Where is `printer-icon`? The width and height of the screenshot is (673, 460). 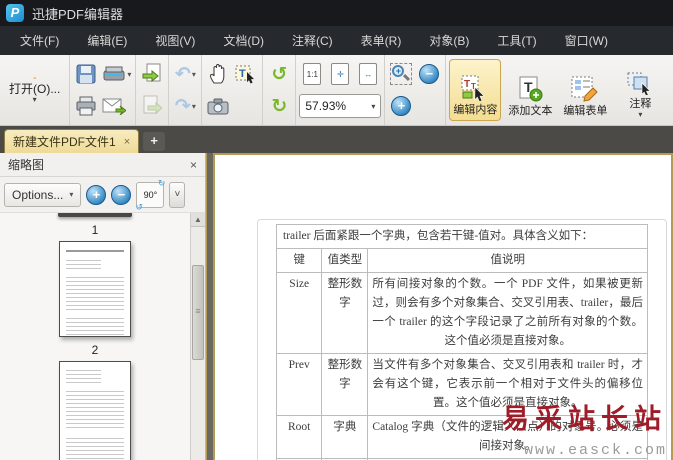
printer-icon is located at coordinates (86, 106).